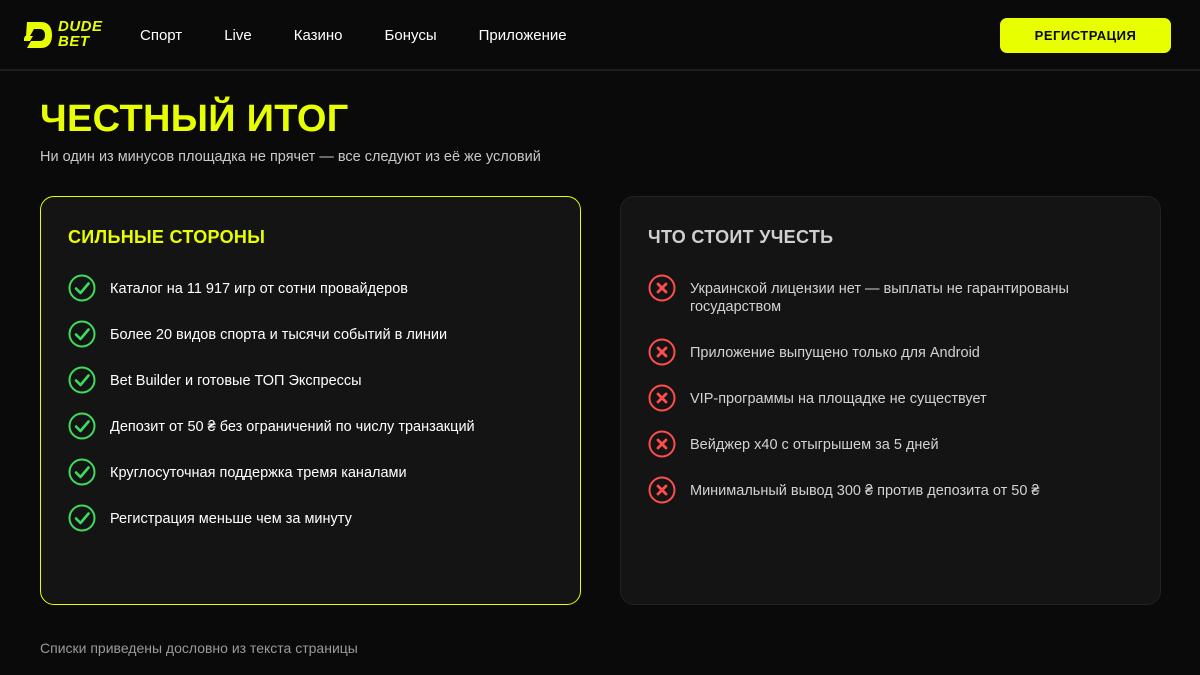 The height and width of the screenshot is (675, 1200). Describe the element at coordinates (523, 35) in the screenshot. I see `nav-item-app: Приложение` at that location.